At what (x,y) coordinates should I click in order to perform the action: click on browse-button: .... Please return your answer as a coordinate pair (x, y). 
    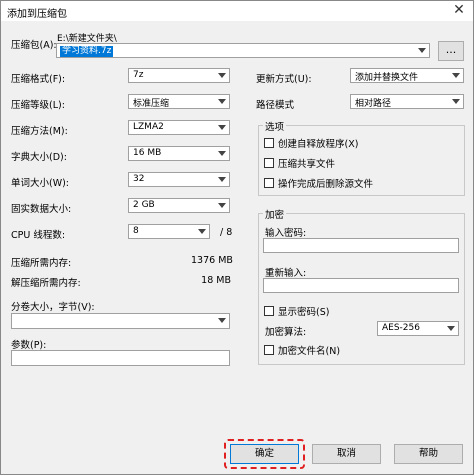
    Looking at the image, I should click on (451, 51).